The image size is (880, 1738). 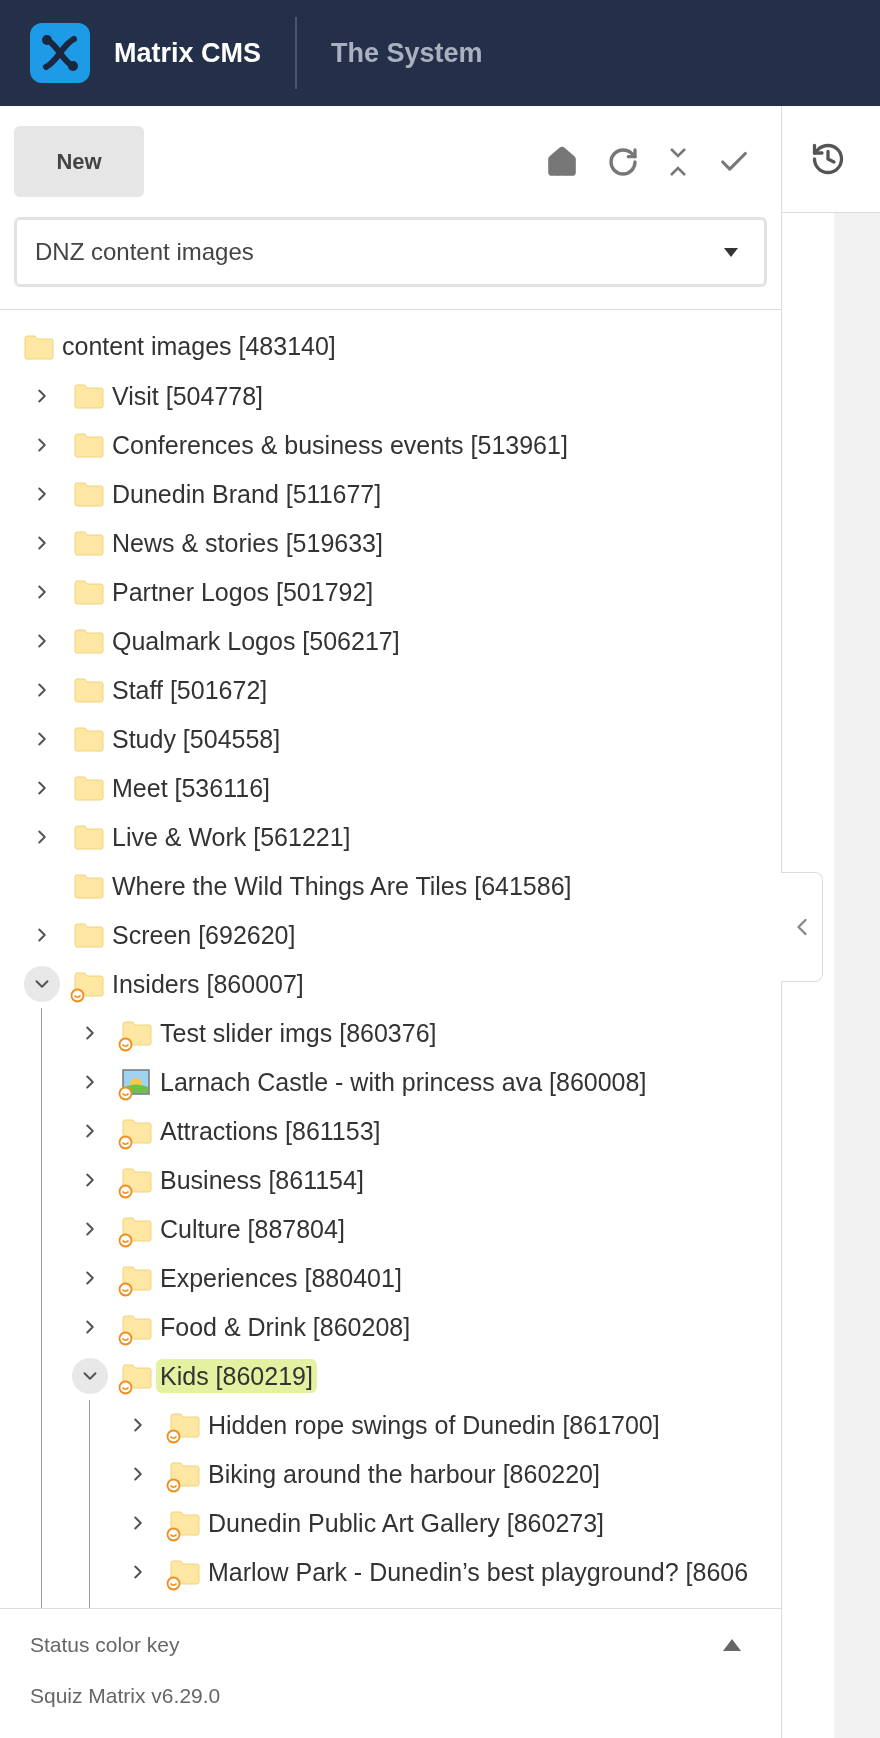 What do you see at coordinates (256, 640) in the screenshot?
I see `tree-item-label: Qualmark Logos [506217]` at bounding box center [256, 640].